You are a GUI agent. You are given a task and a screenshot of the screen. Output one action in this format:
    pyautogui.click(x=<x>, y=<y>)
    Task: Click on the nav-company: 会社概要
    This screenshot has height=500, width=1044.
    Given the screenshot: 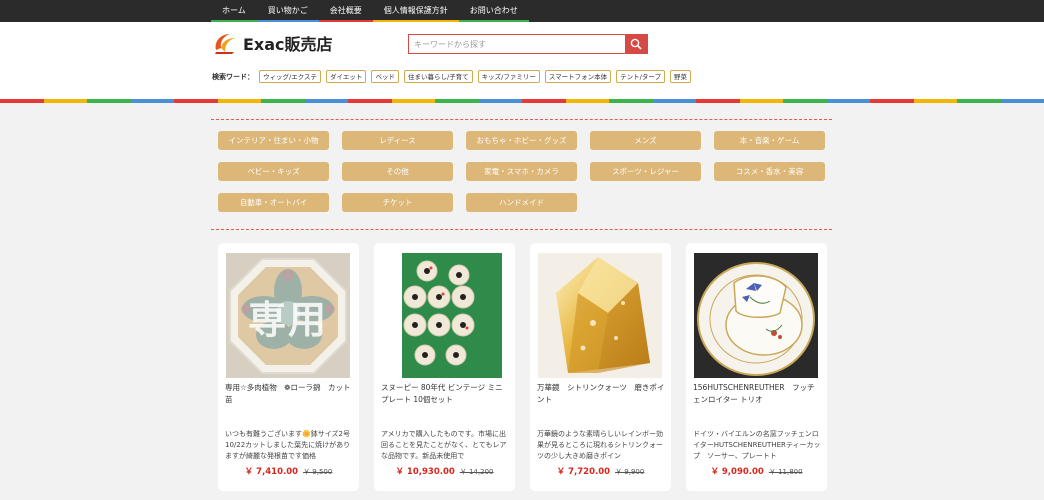 What is the action you would take?
    pyautogui.click(x=345, y=11)
    